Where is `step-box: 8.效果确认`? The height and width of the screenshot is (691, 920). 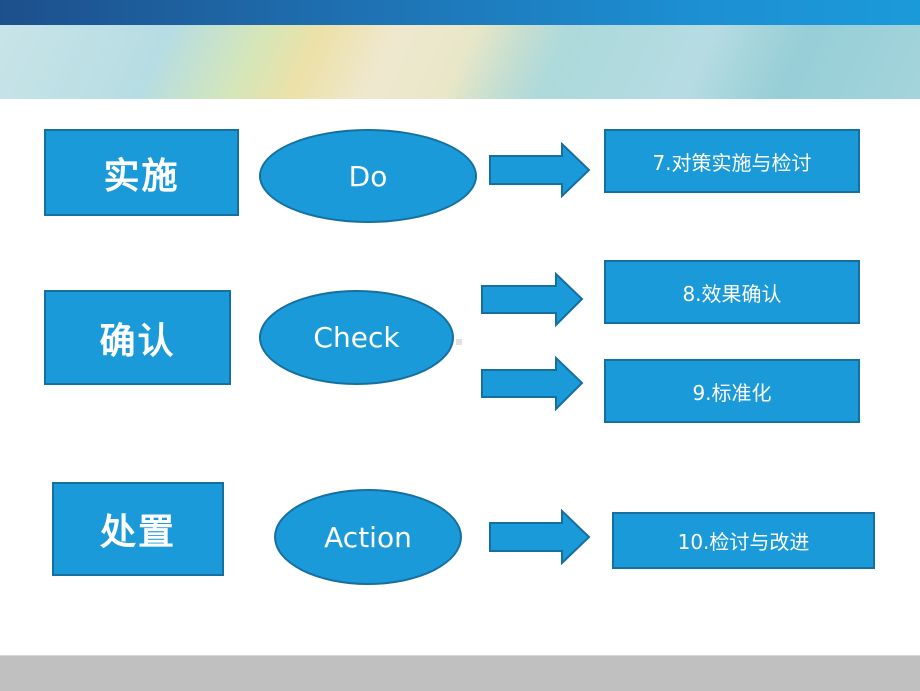 step-box: 8.效果确认 is located at coordinates (732, 292).